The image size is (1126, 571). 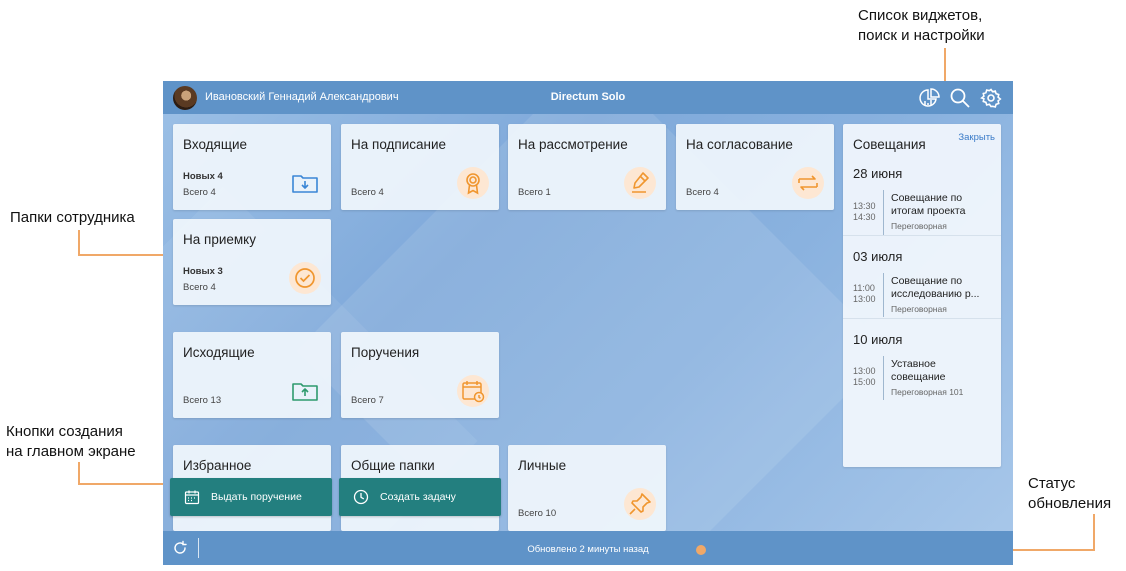 I want to click on folder-upload-icon, so click(x=305, y=392).